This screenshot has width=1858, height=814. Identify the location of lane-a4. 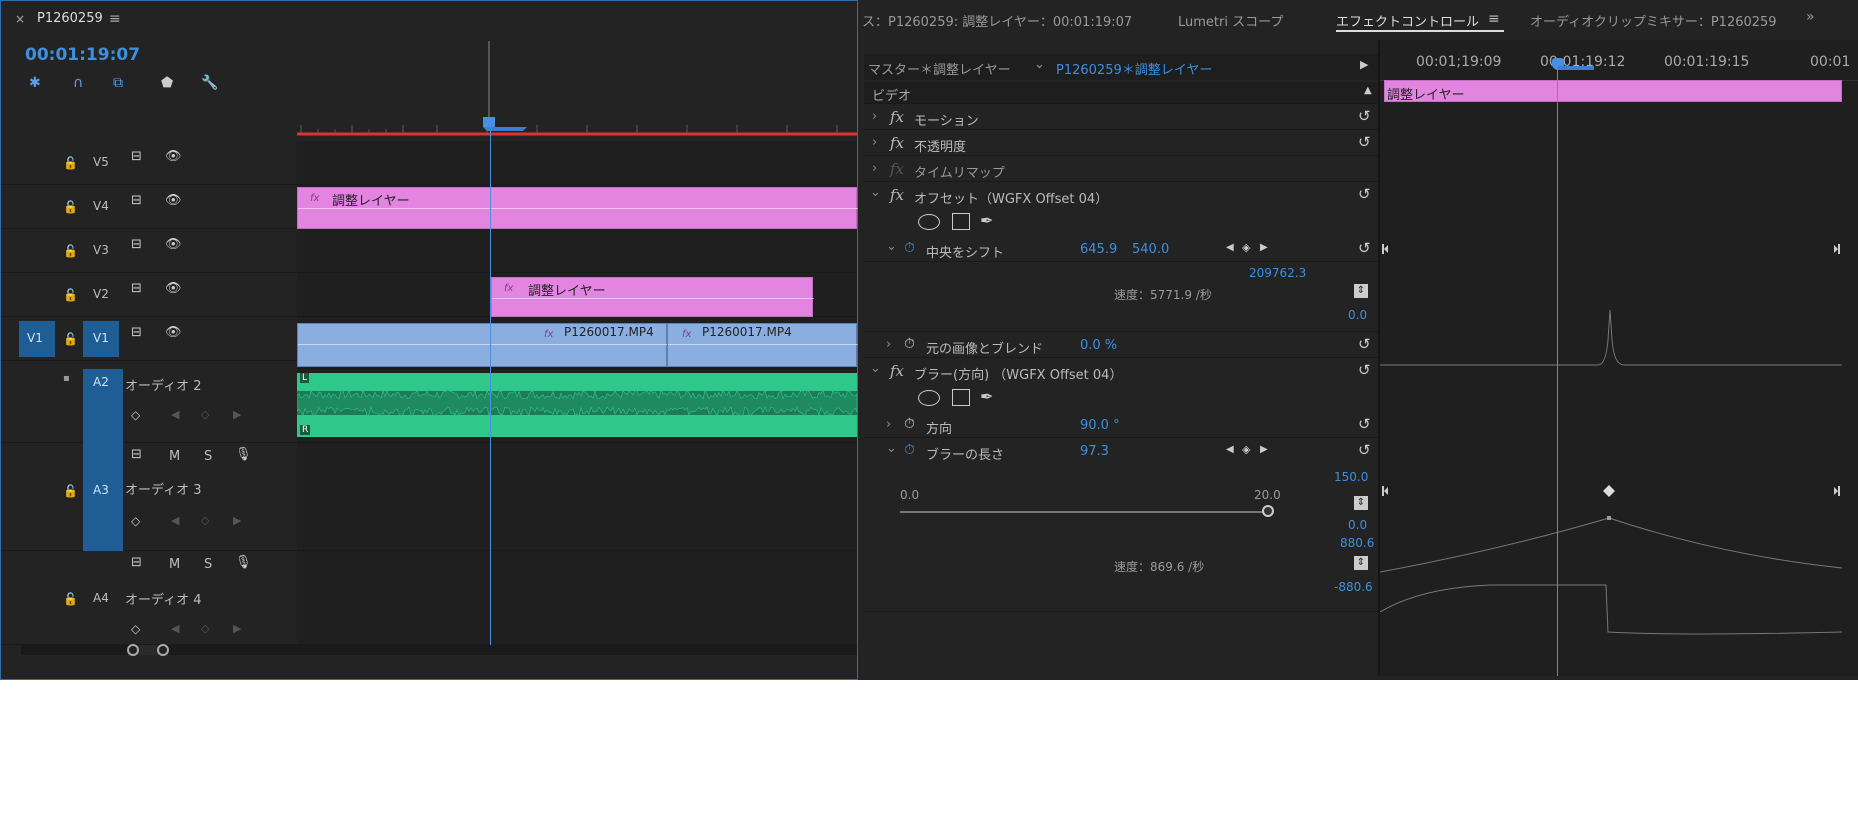
(577, 598).